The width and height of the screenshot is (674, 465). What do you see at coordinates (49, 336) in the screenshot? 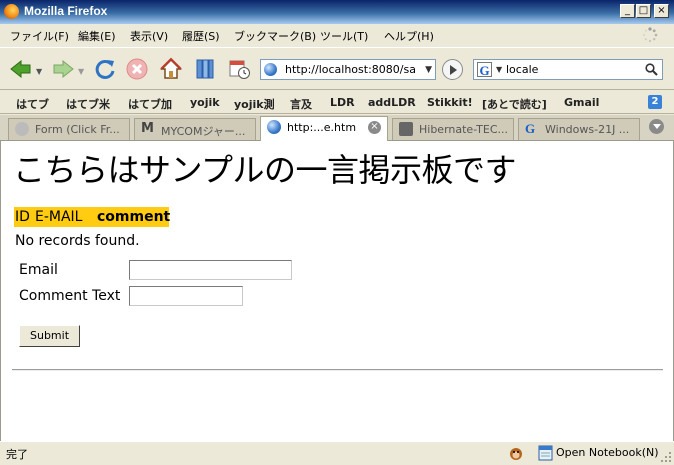
I see `submit-button: Submit` at bounding box center [49, 336].